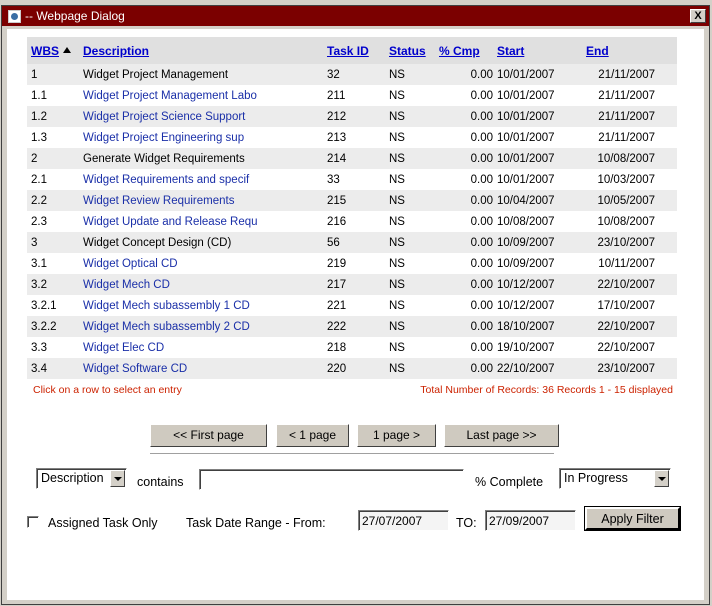 This screenshot has height=606, width=712. What do you see at coordinates (337, 137) in the screenshot?
I see `cell-task-id: 213` at bounding box center [337, 137].